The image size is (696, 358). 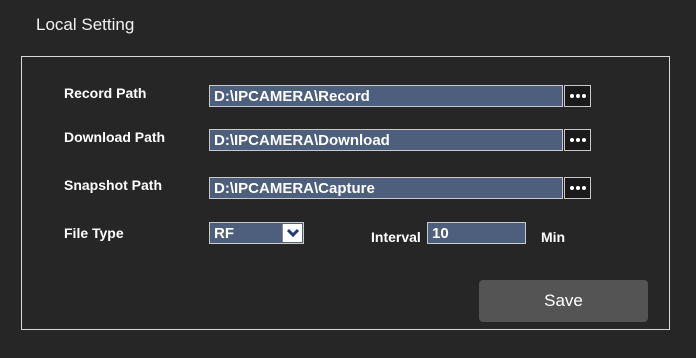 I want to click on download-path-field: D:\IPCAMERA\Download, so click(x=386, y=140).